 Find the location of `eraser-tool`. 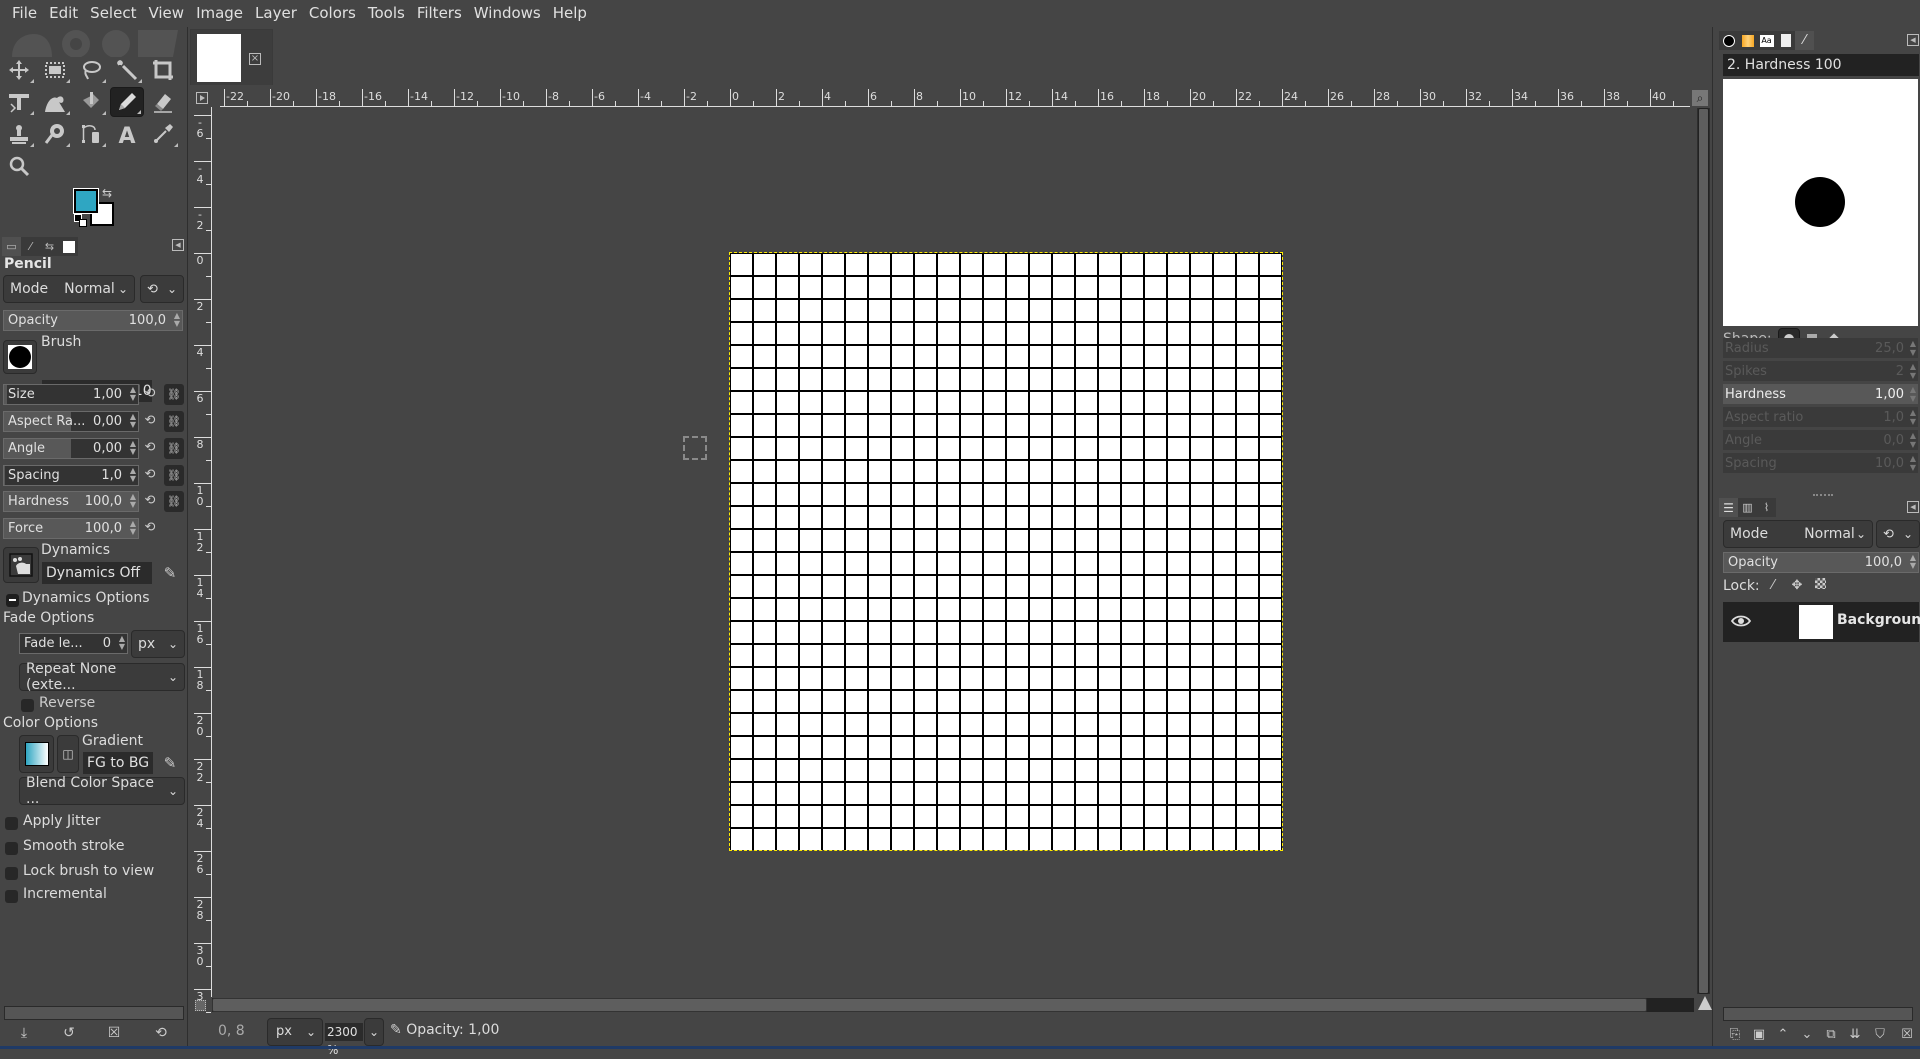

eraser-tool is located at coordinates (163, 102).